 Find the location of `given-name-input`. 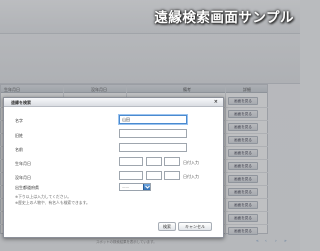

given-name-input is located at coordinates (153, 147).